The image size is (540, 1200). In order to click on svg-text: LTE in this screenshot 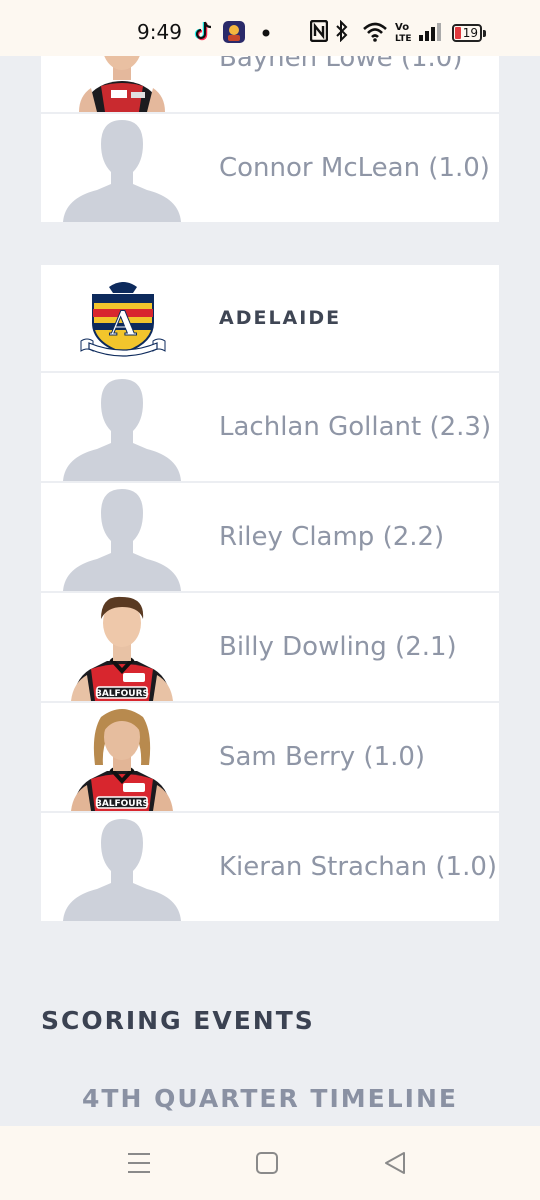, I will do `click(403, 39)`.